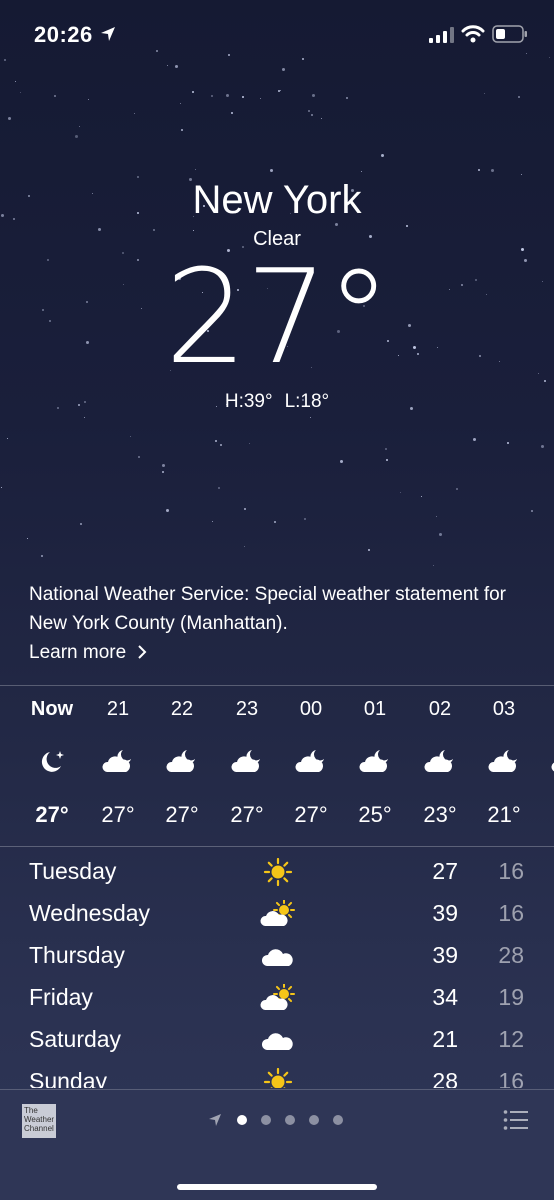  Describe the element at coordinates (277, 1144) in the screenshot. I see `bottom-toolbar: The Weather Channel` at that location.